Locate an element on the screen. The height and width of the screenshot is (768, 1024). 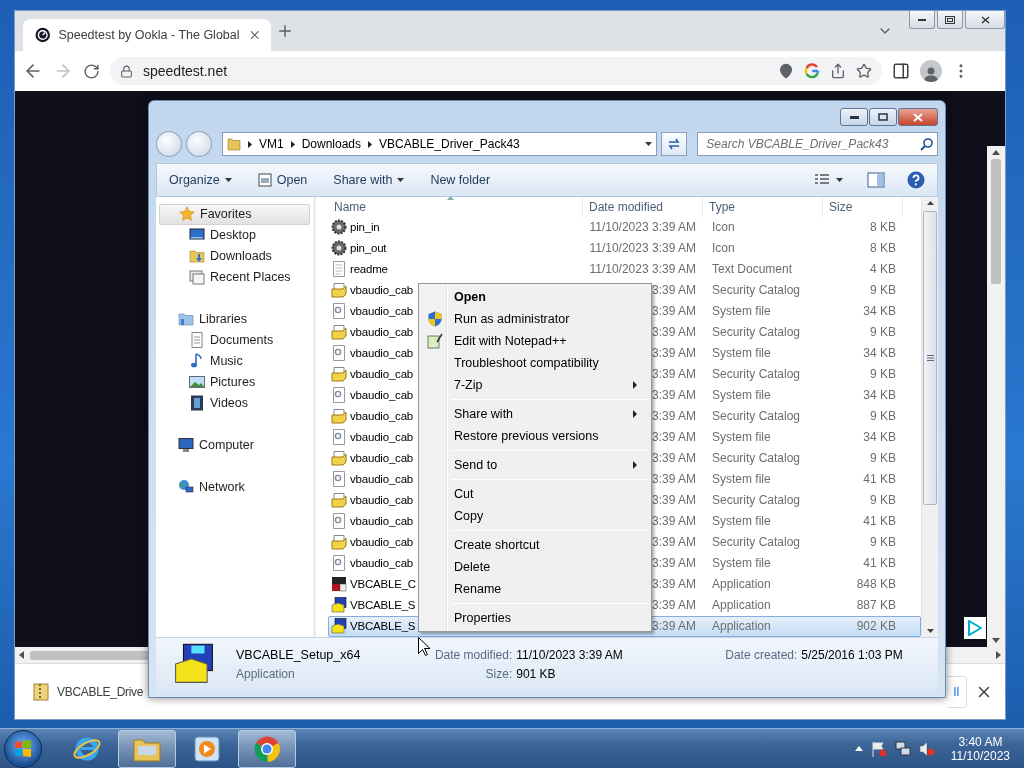
nav-item: Music is located at coordinates (234, 361).